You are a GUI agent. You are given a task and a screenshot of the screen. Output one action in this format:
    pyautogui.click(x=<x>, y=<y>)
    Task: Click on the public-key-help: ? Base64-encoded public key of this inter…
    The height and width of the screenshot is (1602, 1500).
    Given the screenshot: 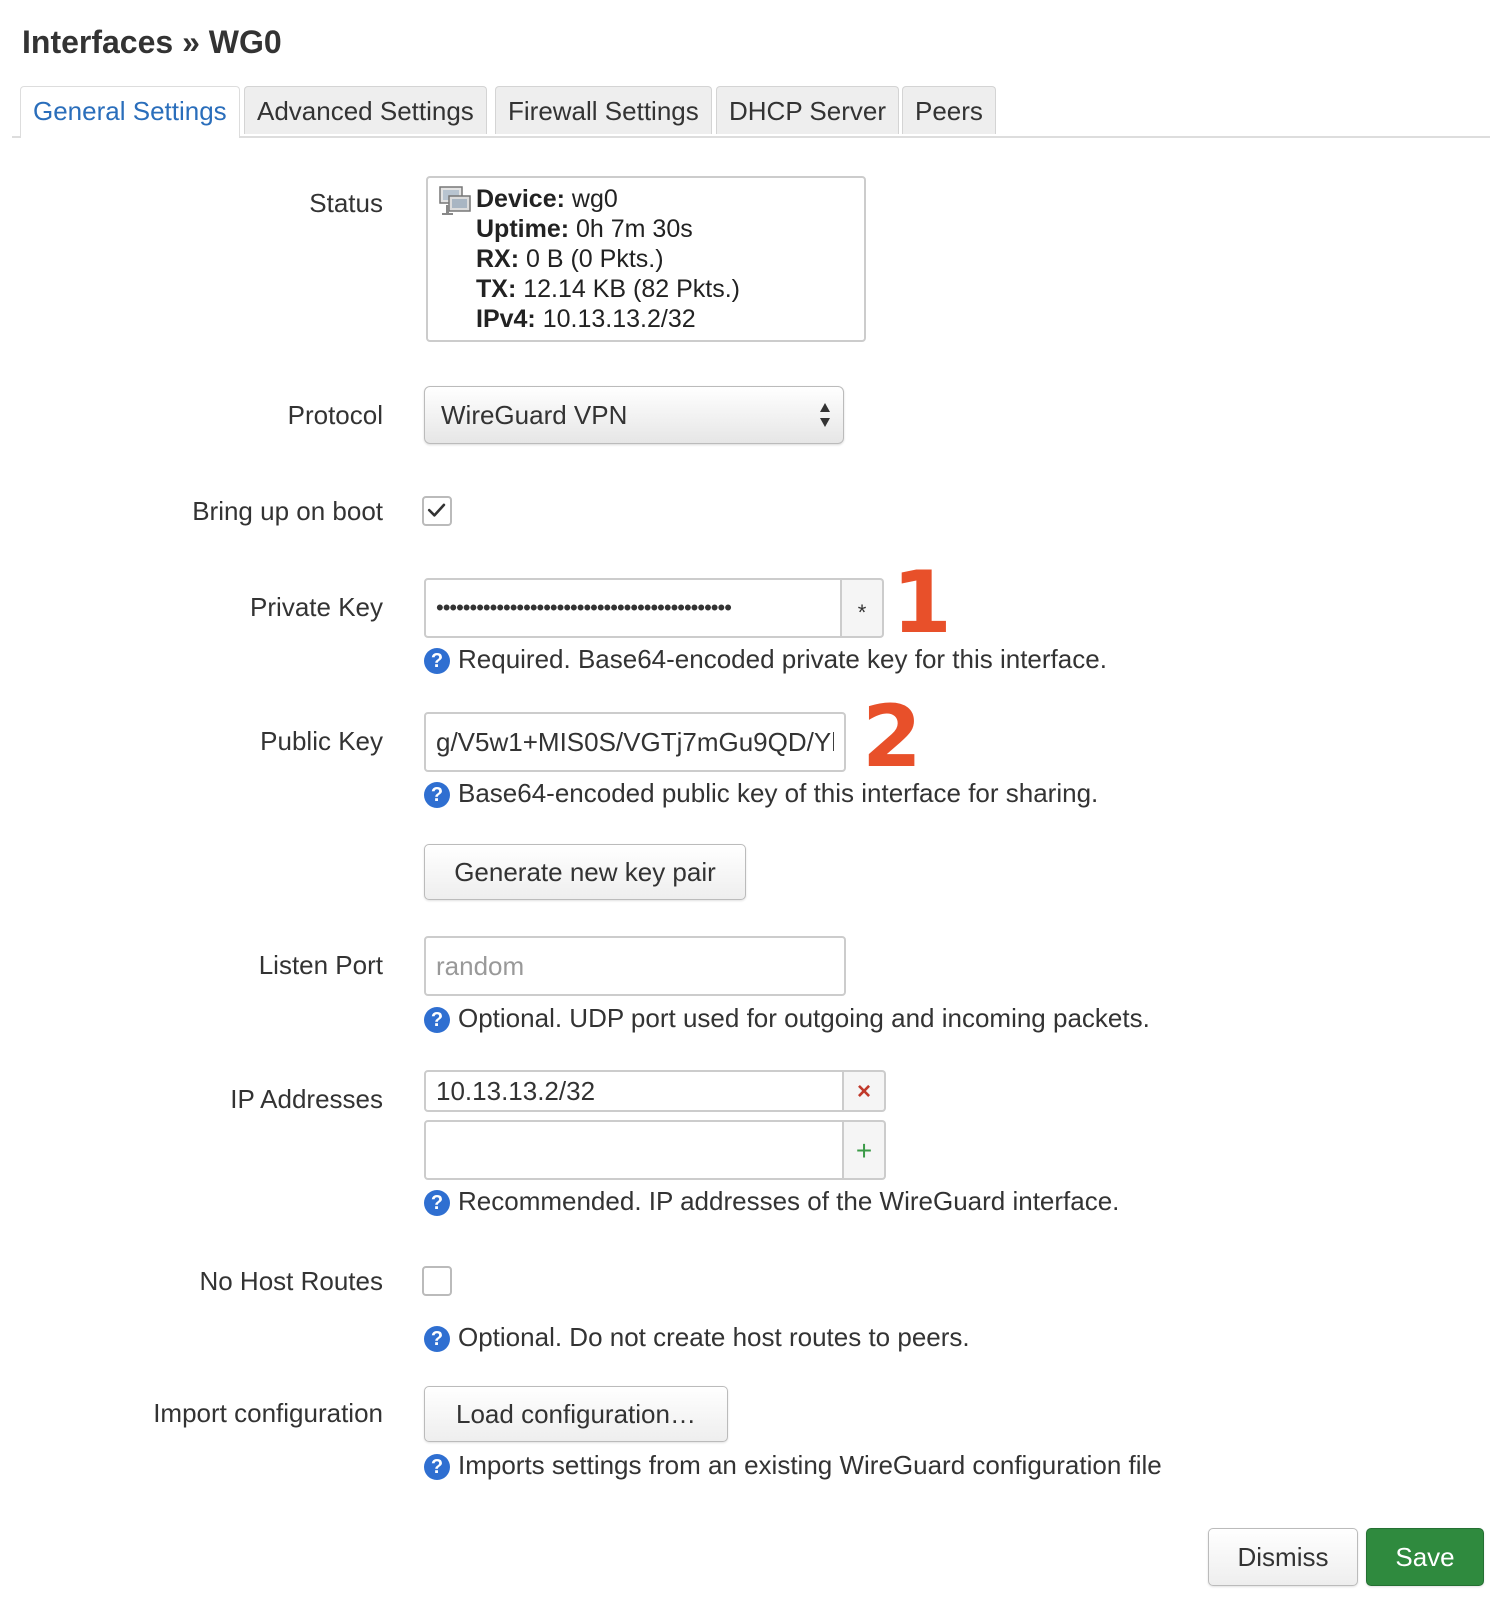 What is the action you would take?
    pyautogui.click(x=761, y=793)
    